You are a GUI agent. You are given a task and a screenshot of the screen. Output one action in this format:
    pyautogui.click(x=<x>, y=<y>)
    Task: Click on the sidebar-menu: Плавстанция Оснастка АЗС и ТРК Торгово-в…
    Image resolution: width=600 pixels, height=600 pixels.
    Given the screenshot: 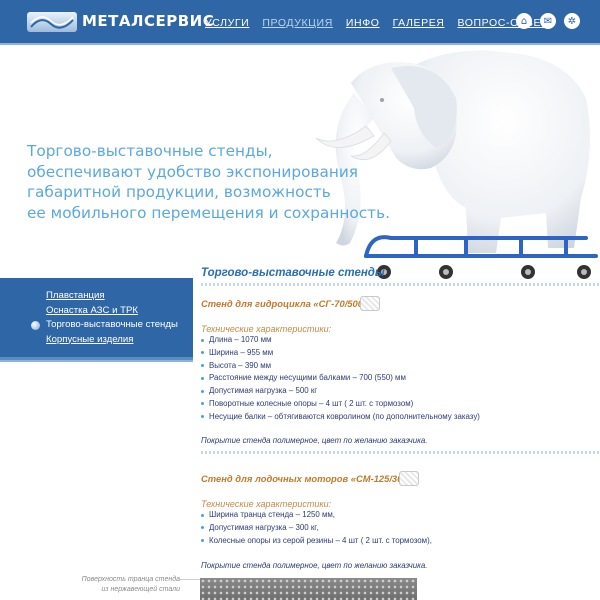 What is the action you would take?
    pyautogui.click(x=112, y=318)
    